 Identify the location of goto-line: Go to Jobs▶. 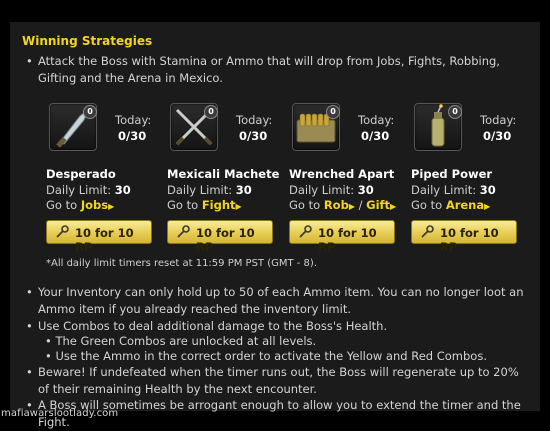
(80, 205).